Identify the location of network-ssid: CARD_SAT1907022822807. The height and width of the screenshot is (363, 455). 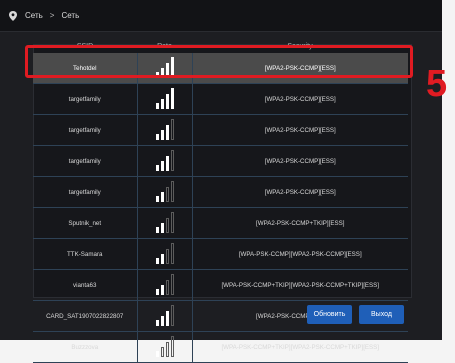
(85, 316).